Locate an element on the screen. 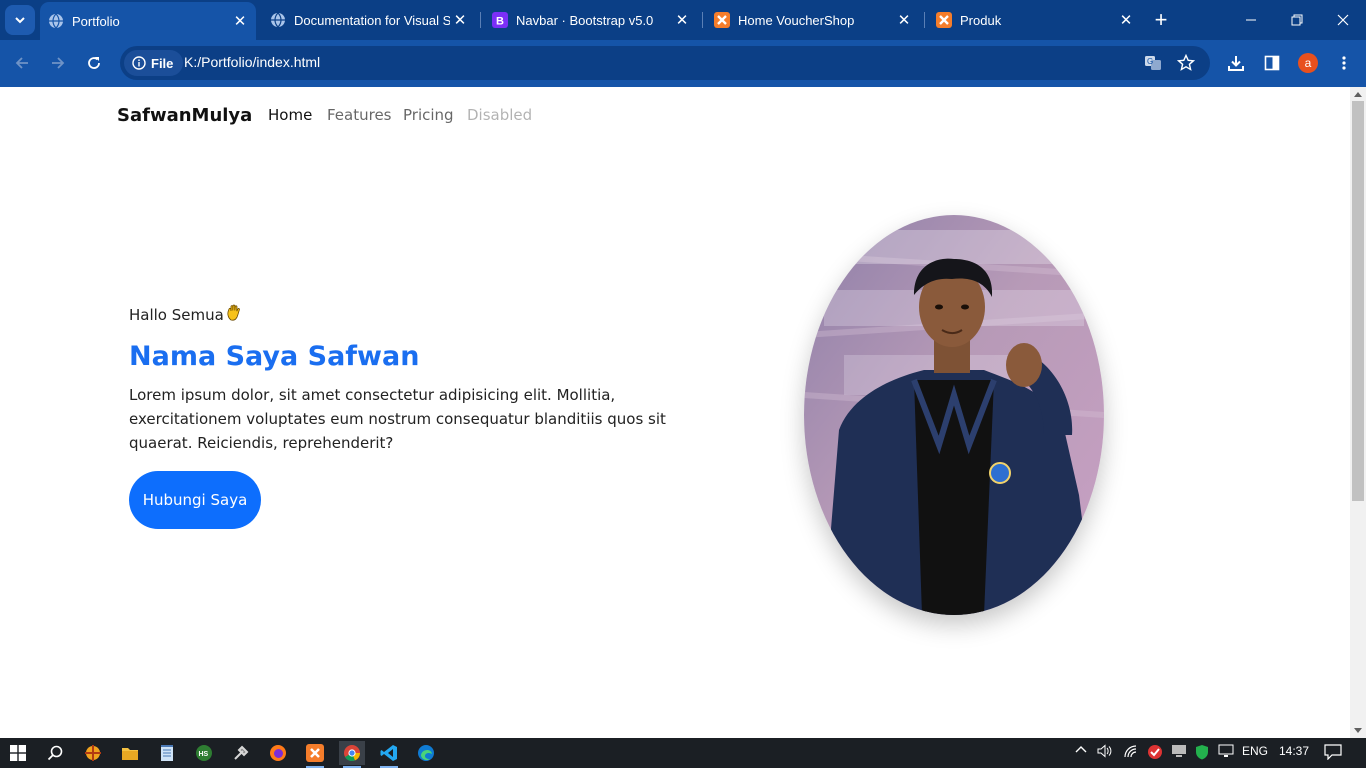  back-button is located at coordinates (22, 63).